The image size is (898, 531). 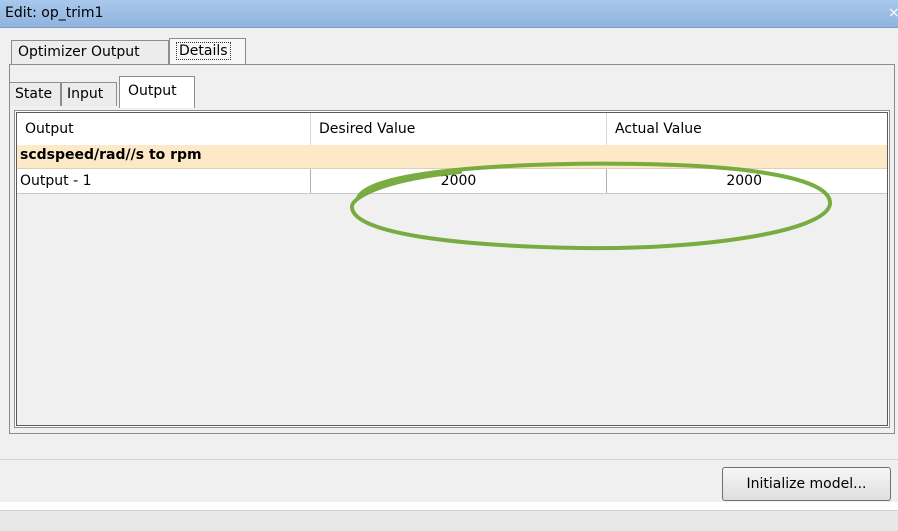 What do you see at coordinates (79, 52) in the screenshot?
I see `tab-optimizer-output-label: Optimizer Output` at bounding box center [79, 52].